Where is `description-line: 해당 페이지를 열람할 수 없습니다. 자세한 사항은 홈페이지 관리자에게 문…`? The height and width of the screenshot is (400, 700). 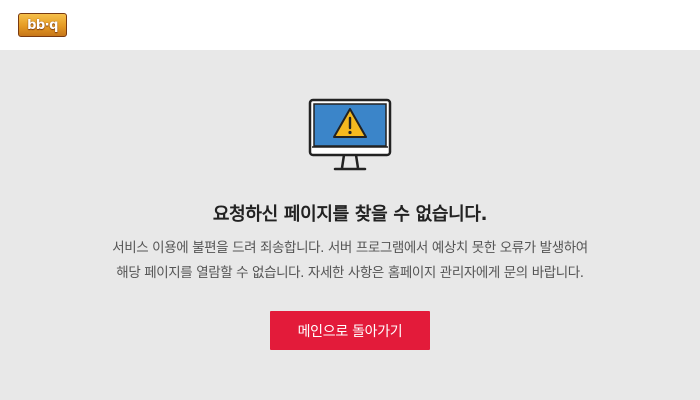
description-line: 해당 페이지를 열람할 수 없습니다. 자세한 사항은 홈페이지 관리자에게 문… is located at coordinates (350, 273).